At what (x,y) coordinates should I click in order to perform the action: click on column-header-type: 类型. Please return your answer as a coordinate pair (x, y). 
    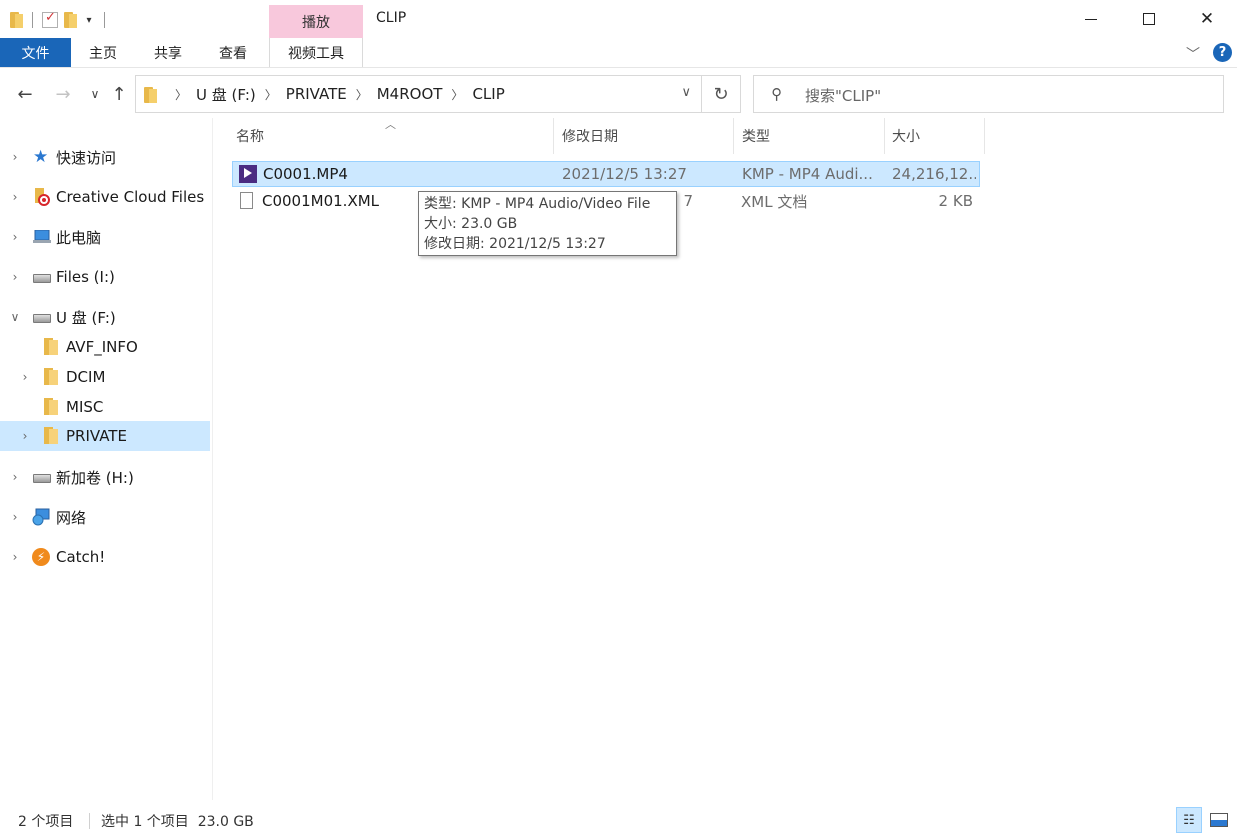
    Looking at the image, I should click on (813, 136).